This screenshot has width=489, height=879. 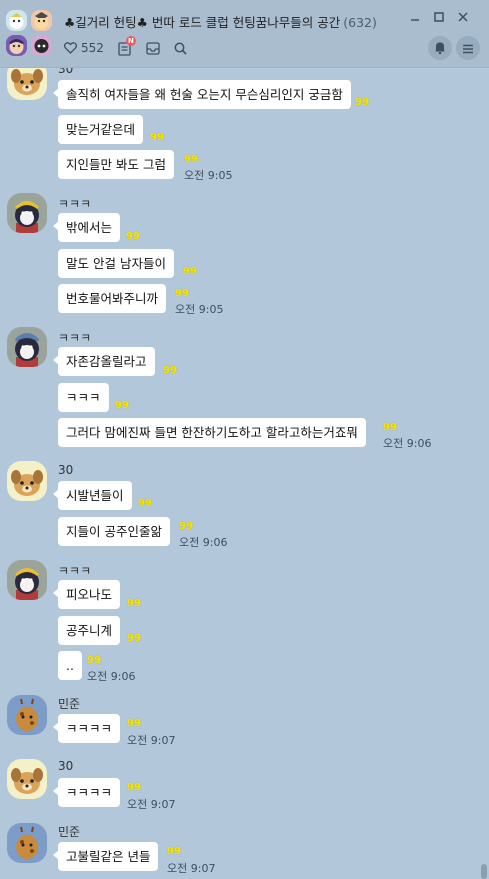 I want to click on likes-button: 552, so click(x=84, y=48).